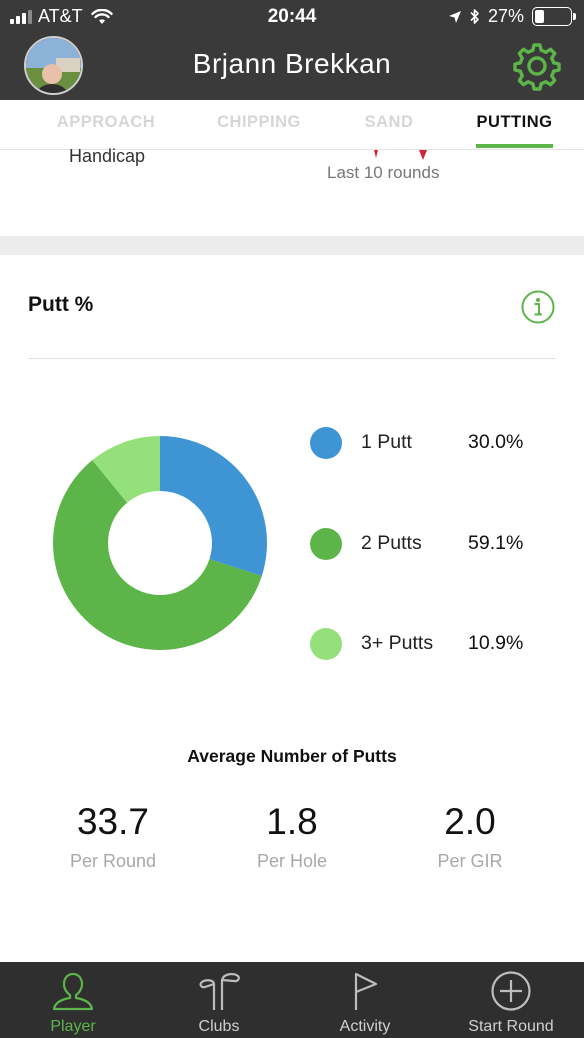 The height and width of the screenshot is (1038, 584). I want to click on battery-icon, so click(554, 16).